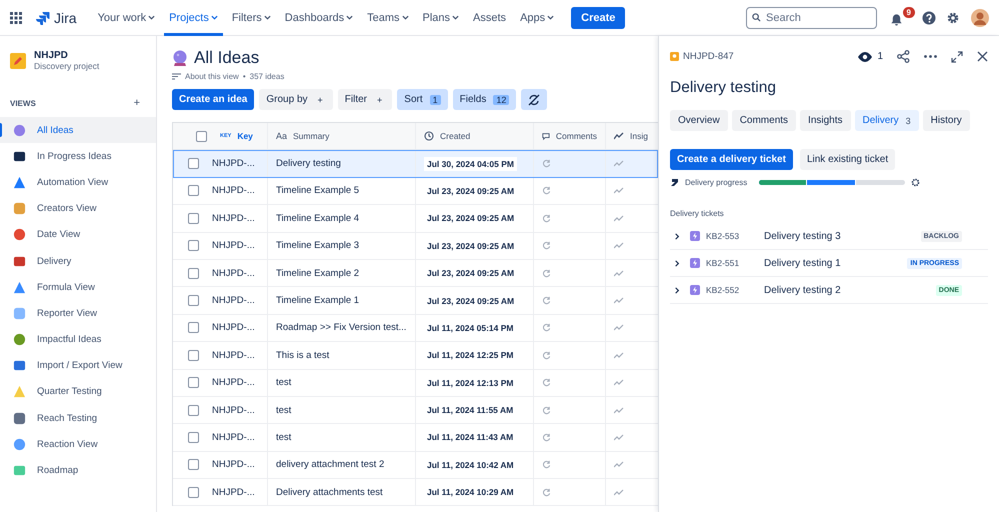 This screenshot has width=999, height=512. I want to click on sidebar-item: Creators View, so click(78, 209).